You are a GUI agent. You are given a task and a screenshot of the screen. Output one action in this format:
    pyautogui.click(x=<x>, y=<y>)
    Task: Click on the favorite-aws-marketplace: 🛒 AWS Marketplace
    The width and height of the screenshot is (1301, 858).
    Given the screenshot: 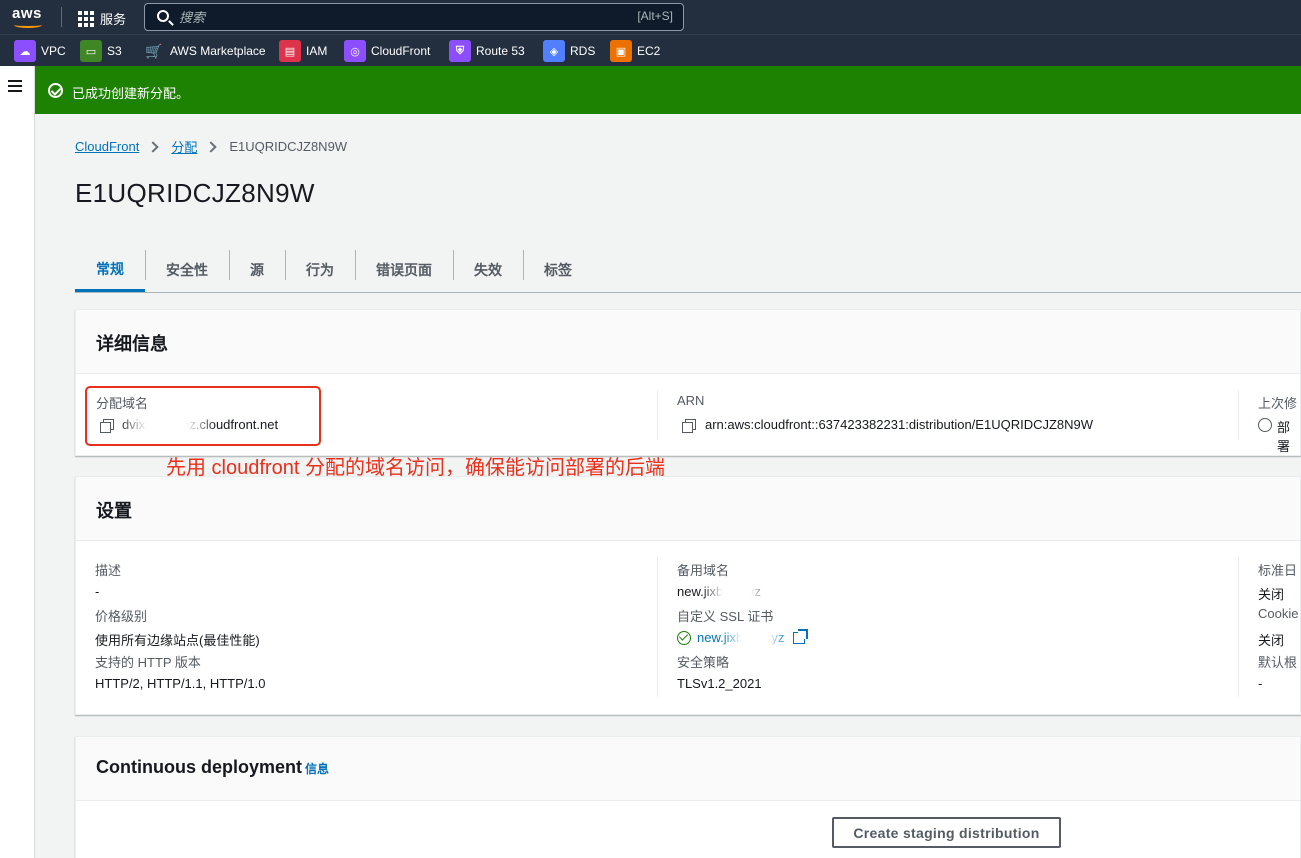 What is the action you would take?
    pyautogui.click(x=204, y=51)
    